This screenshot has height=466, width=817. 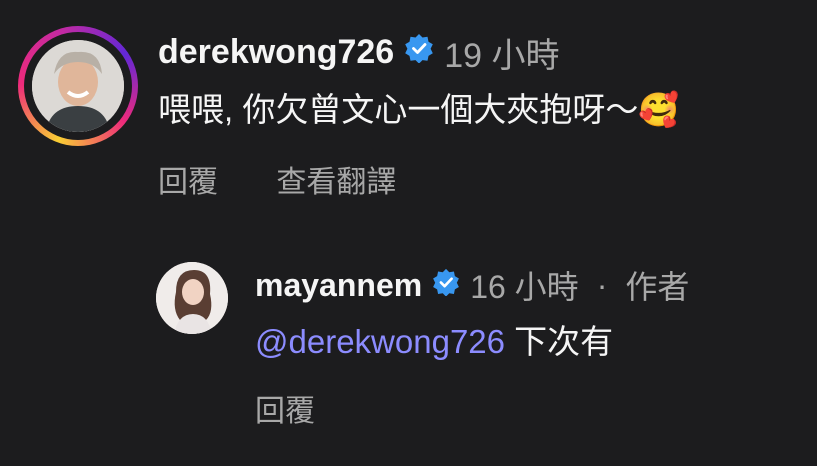 I want to click on comment-text: 喂喂, 你欠曾文心一個大夾抱呀～🥰, so click(x=418, y=110).